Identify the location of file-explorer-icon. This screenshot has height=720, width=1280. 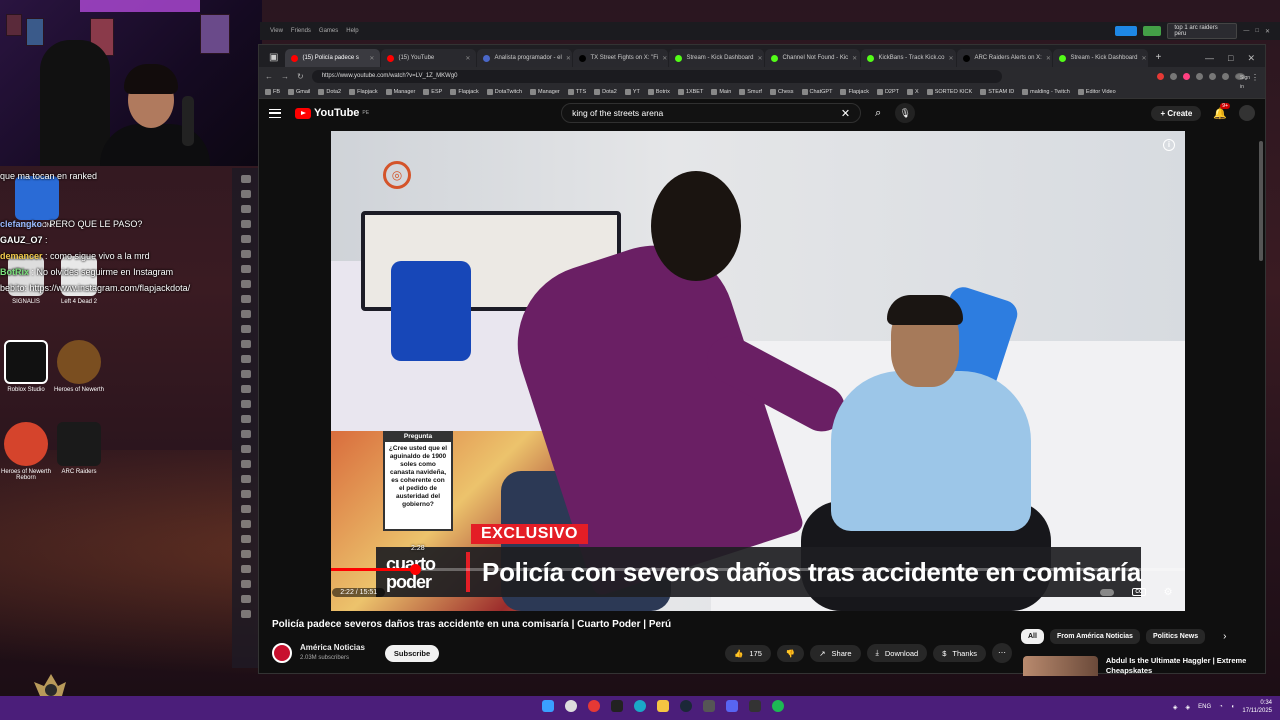
(663, 706).